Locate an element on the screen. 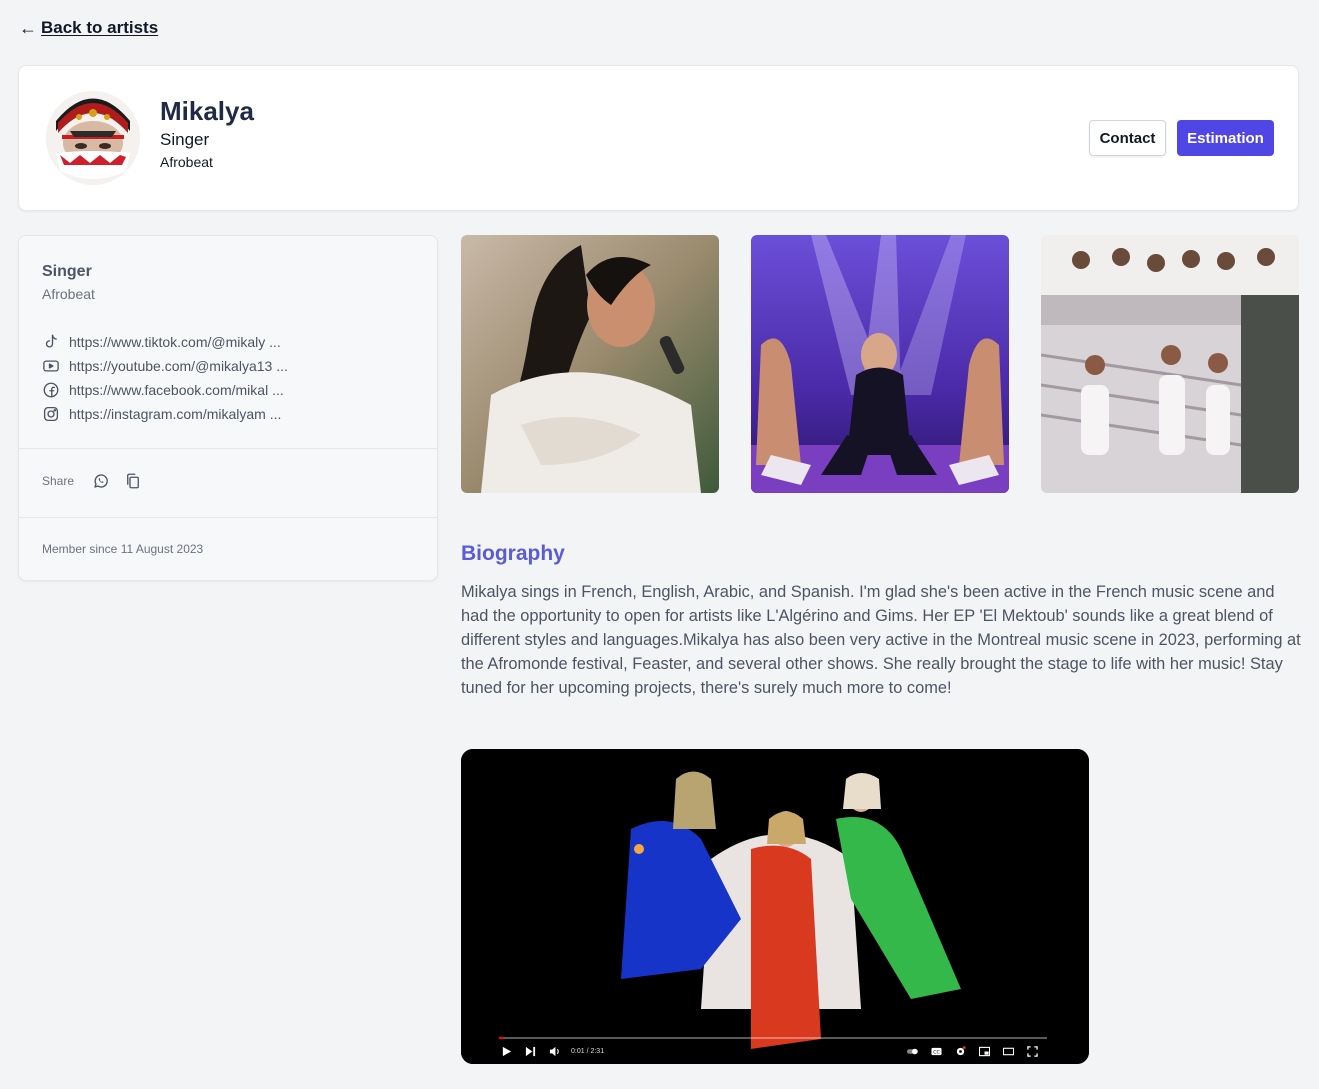 This screenshot has height=1089, width=1319. sidebar-role: Singer is located at coordinates (67, 271).